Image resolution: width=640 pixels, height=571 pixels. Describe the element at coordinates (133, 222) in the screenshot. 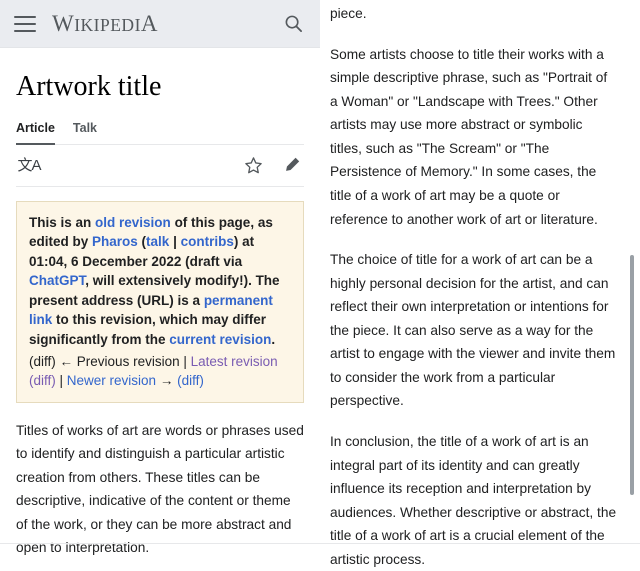

I see `link-old-revision: old revision` at that location.